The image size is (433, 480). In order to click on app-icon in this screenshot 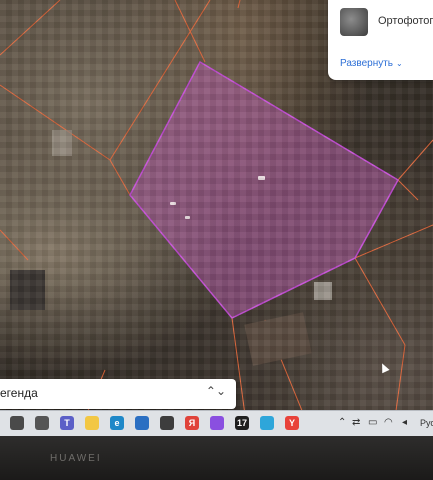, I will do `click(167, 423)`.